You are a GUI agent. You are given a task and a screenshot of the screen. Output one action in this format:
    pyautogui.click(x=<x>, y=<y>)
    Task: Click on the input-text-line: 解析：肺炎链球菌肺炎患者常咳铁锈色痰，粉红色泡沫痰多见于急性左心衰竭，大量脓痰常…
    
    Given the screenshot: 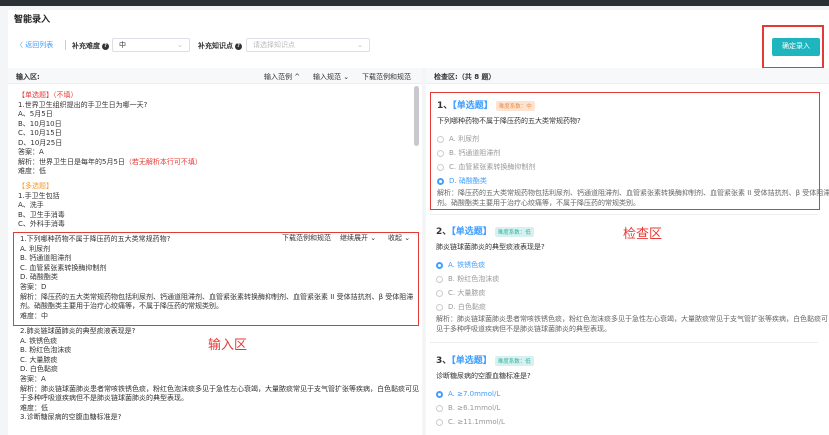 What is the action you would take?
    pyautogui.click(x=219, y=388)
    